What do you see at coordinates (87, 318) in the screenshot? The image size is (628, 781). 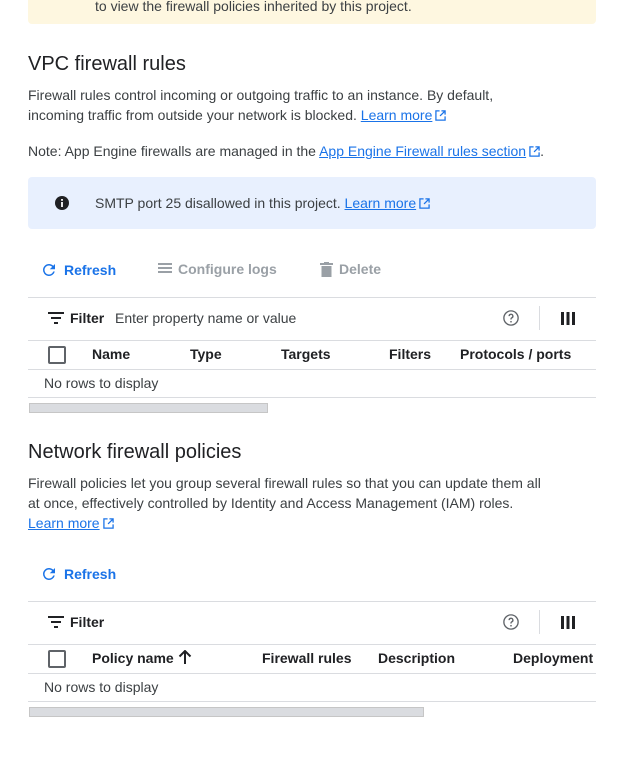 I see `vpc-filter-label: Filter` at bounding box center [87, 318].